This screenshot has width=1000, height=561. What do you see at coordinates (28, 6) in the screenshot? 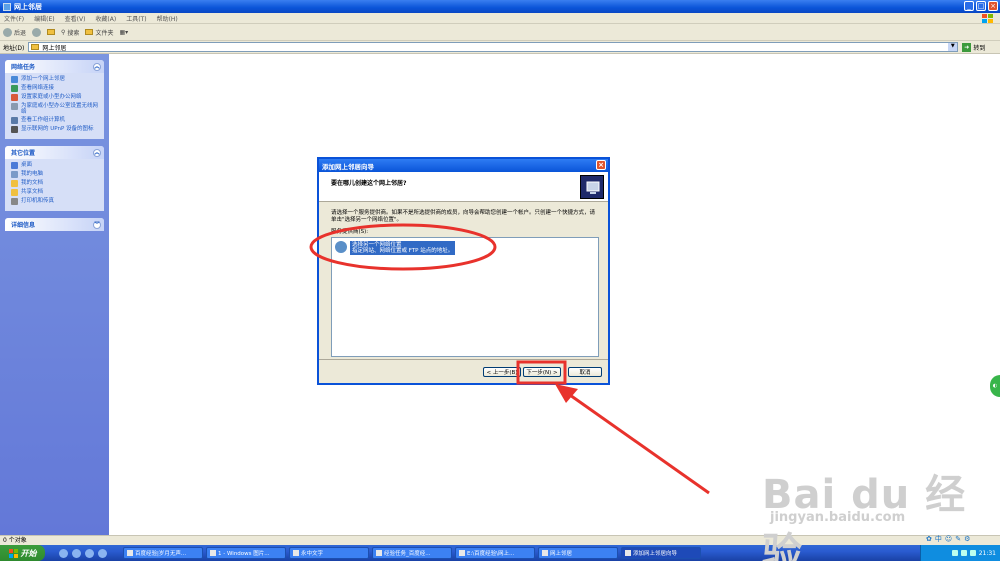
I see `window-title: 网上邻居` at bounding box center [28, 6].